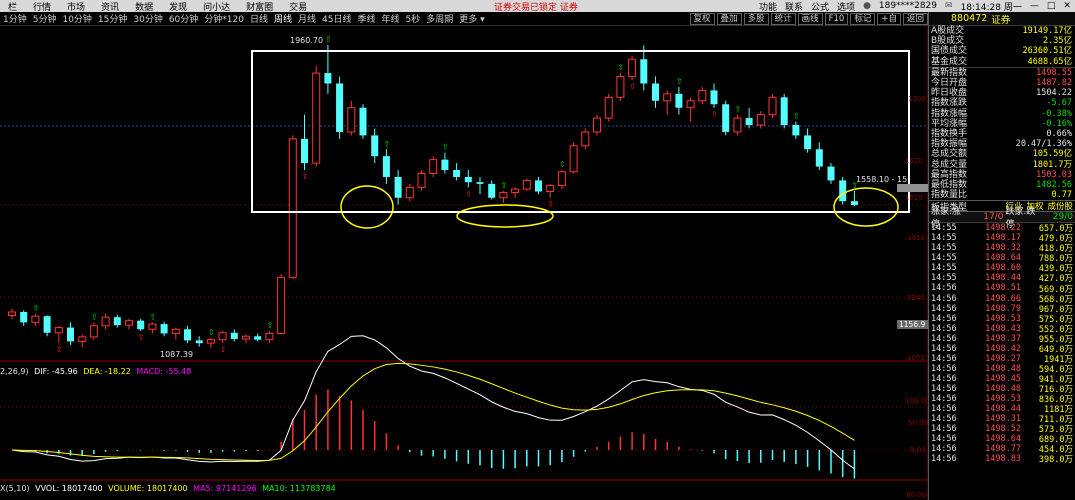 The width and height of the screenshot is (1075, 500). Describe the element at coordinates (820, 6) in the screenshot. I see `menu-formula: 公式` at that location.